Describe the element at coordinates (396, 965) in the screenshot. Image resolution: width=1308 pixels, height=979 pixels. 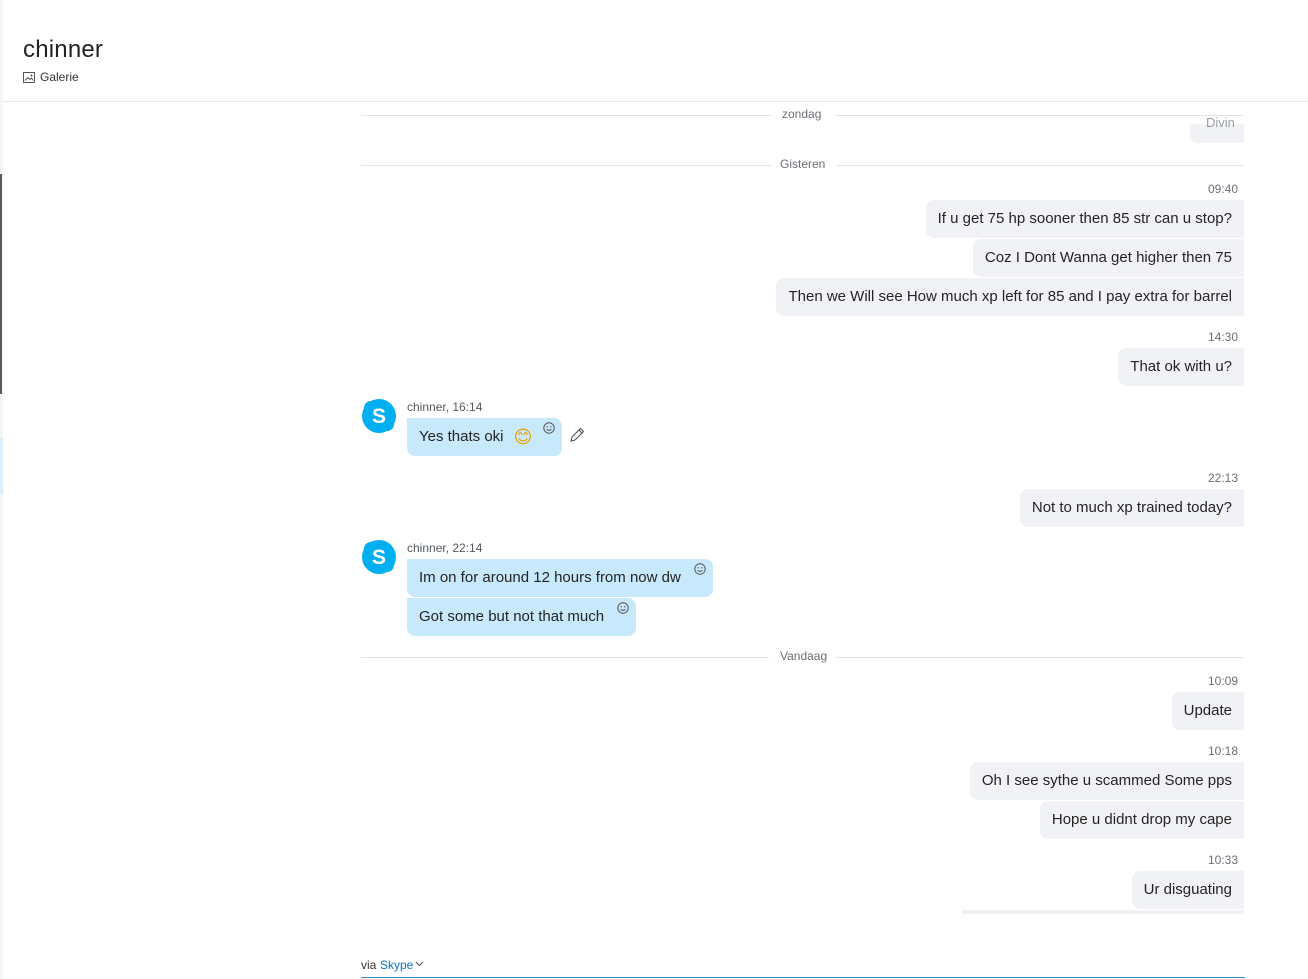
I see `service-dropdown: Skype` at that location.